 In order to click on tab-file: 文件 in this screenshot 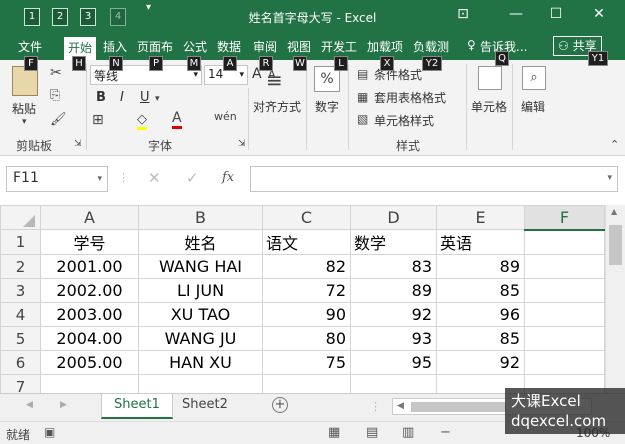, I will do `click(30, 46)`.